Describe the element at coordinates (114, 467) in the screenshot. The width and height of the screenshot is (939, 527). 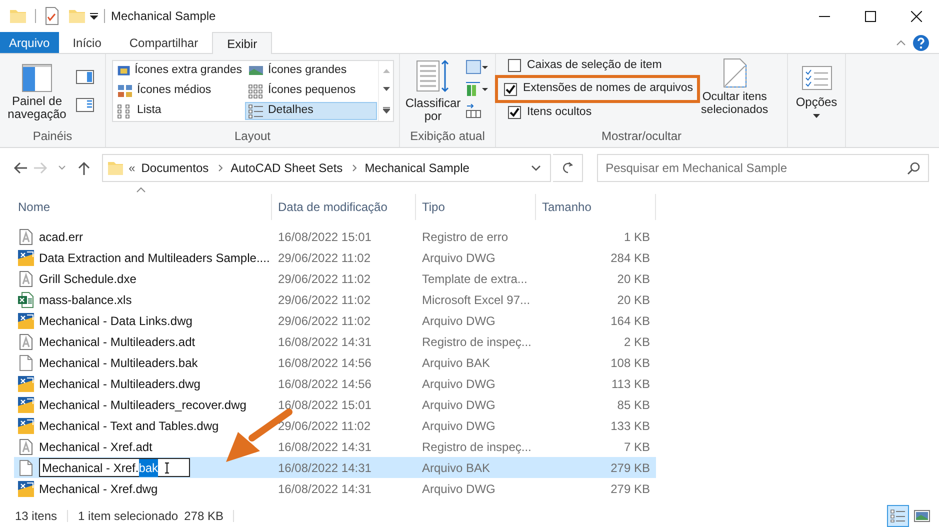
I see `rename-field: Mechanical - Xref.bak` at that location.